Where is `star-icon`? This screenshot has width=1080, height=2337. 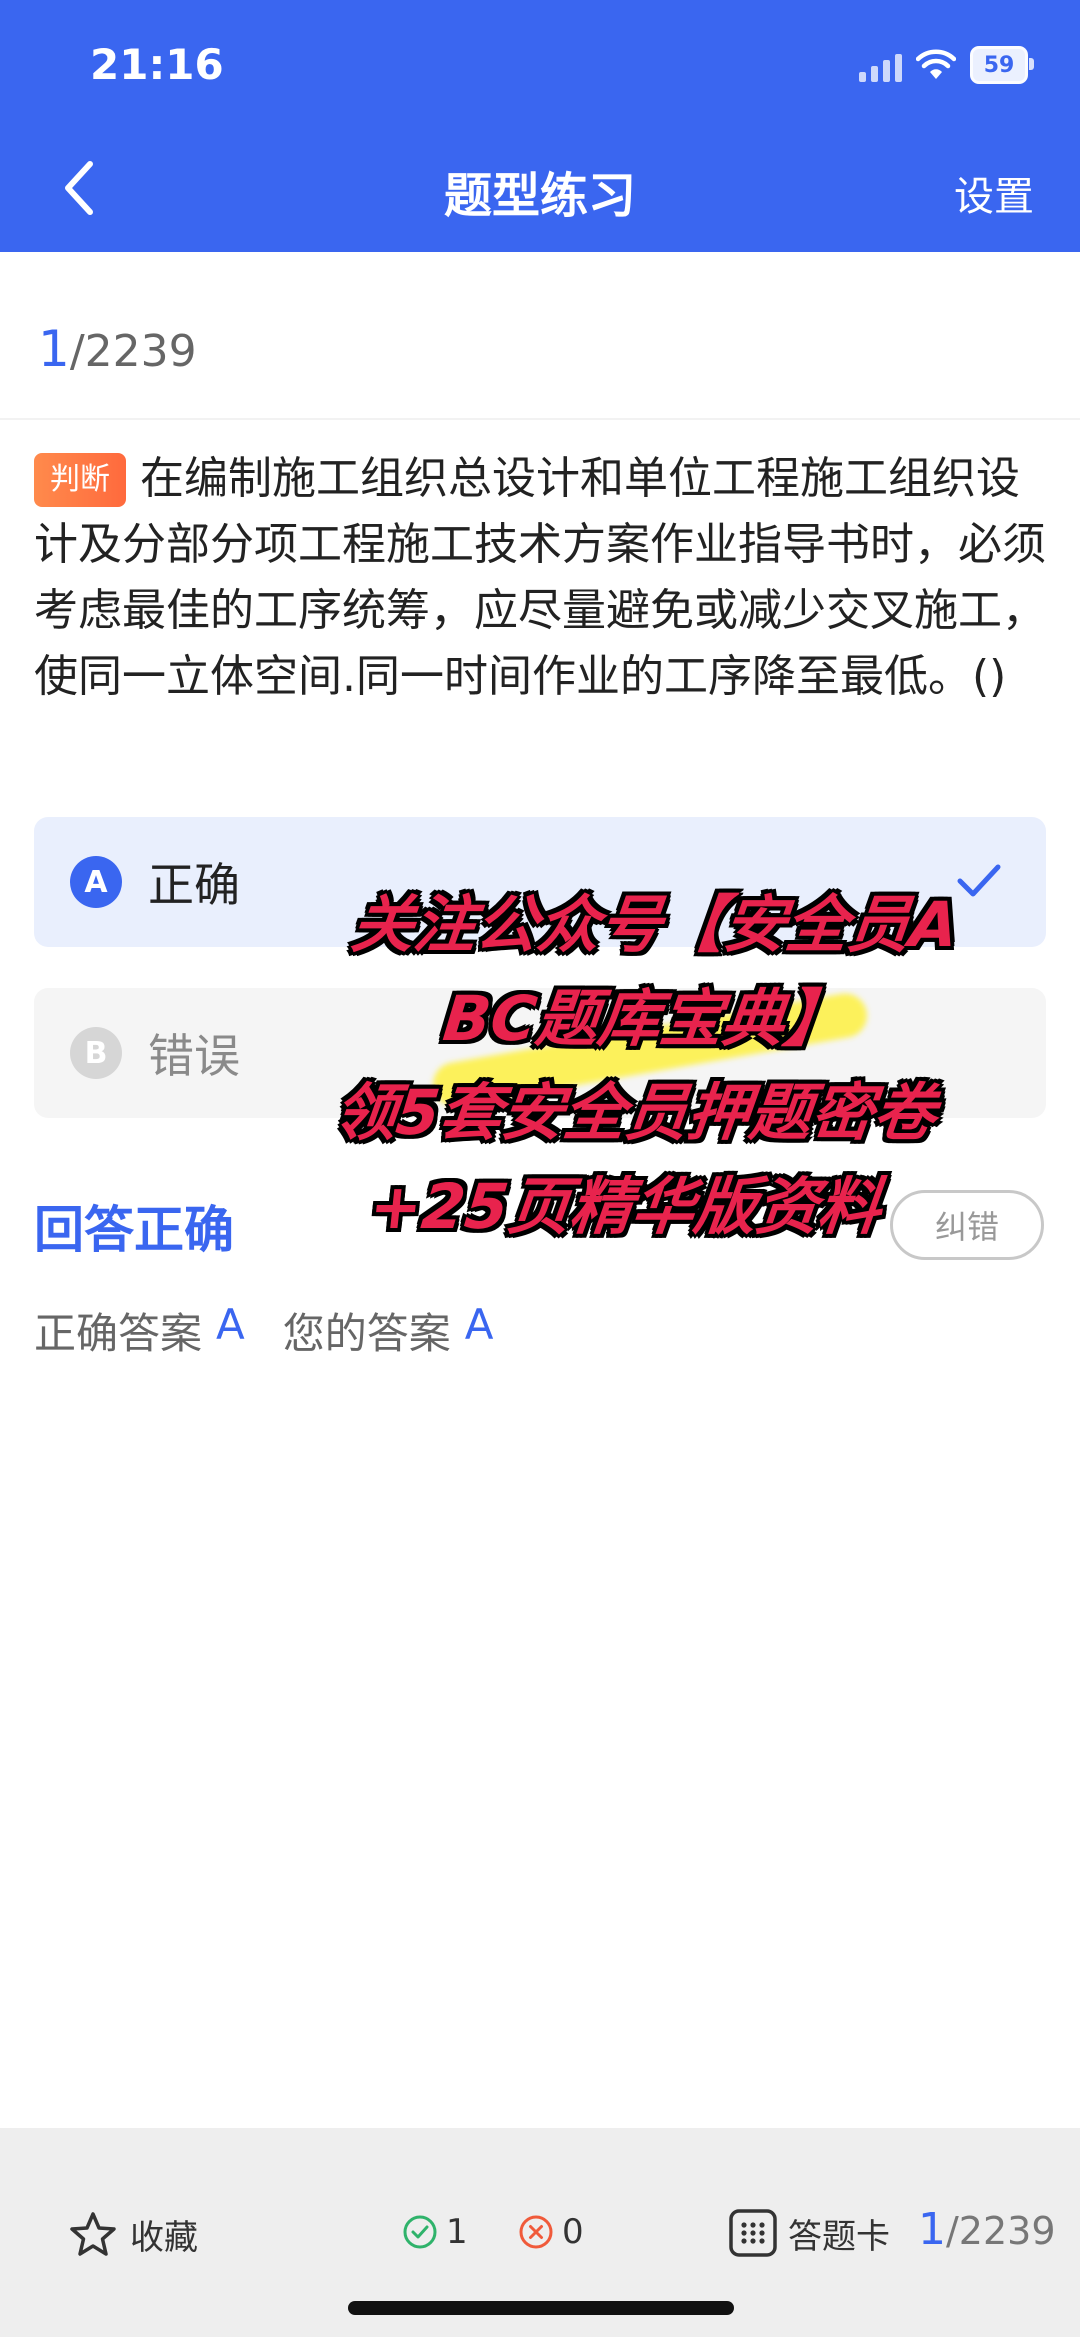
star-icon is located at coordinates (93, 2233).